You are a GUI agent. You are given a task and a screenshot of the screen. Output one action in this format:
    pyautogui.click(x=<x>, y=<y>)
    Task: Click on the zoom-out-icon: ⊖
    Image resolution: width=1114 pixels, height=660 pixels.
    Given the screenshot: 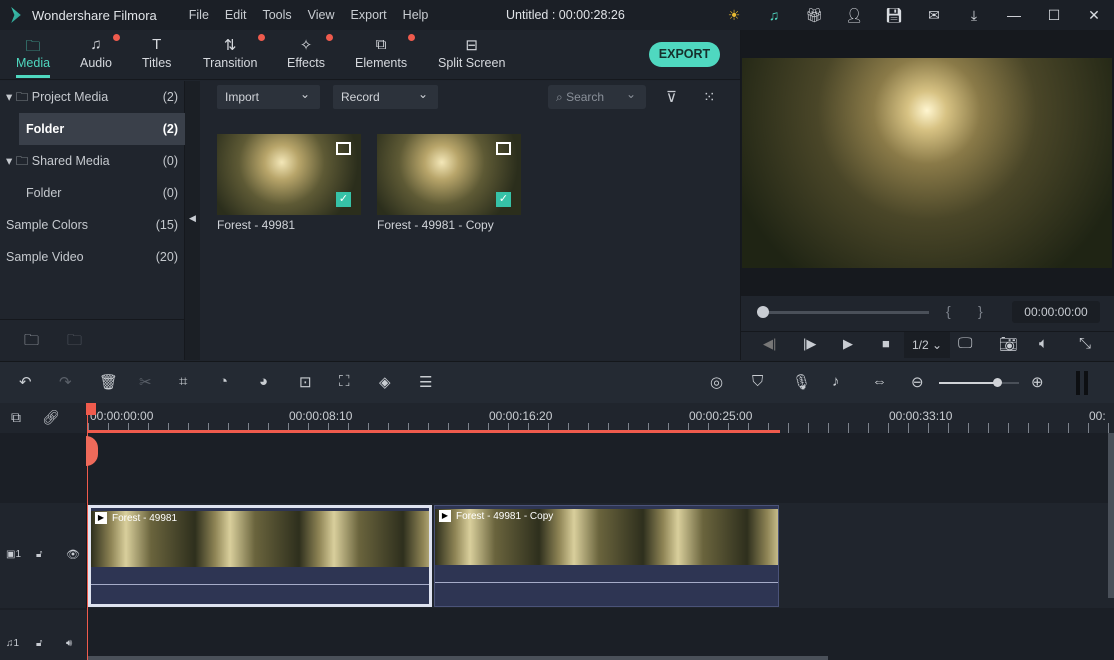 What is the action you would take?
    pyautogui.click(x=917, y=382)
    